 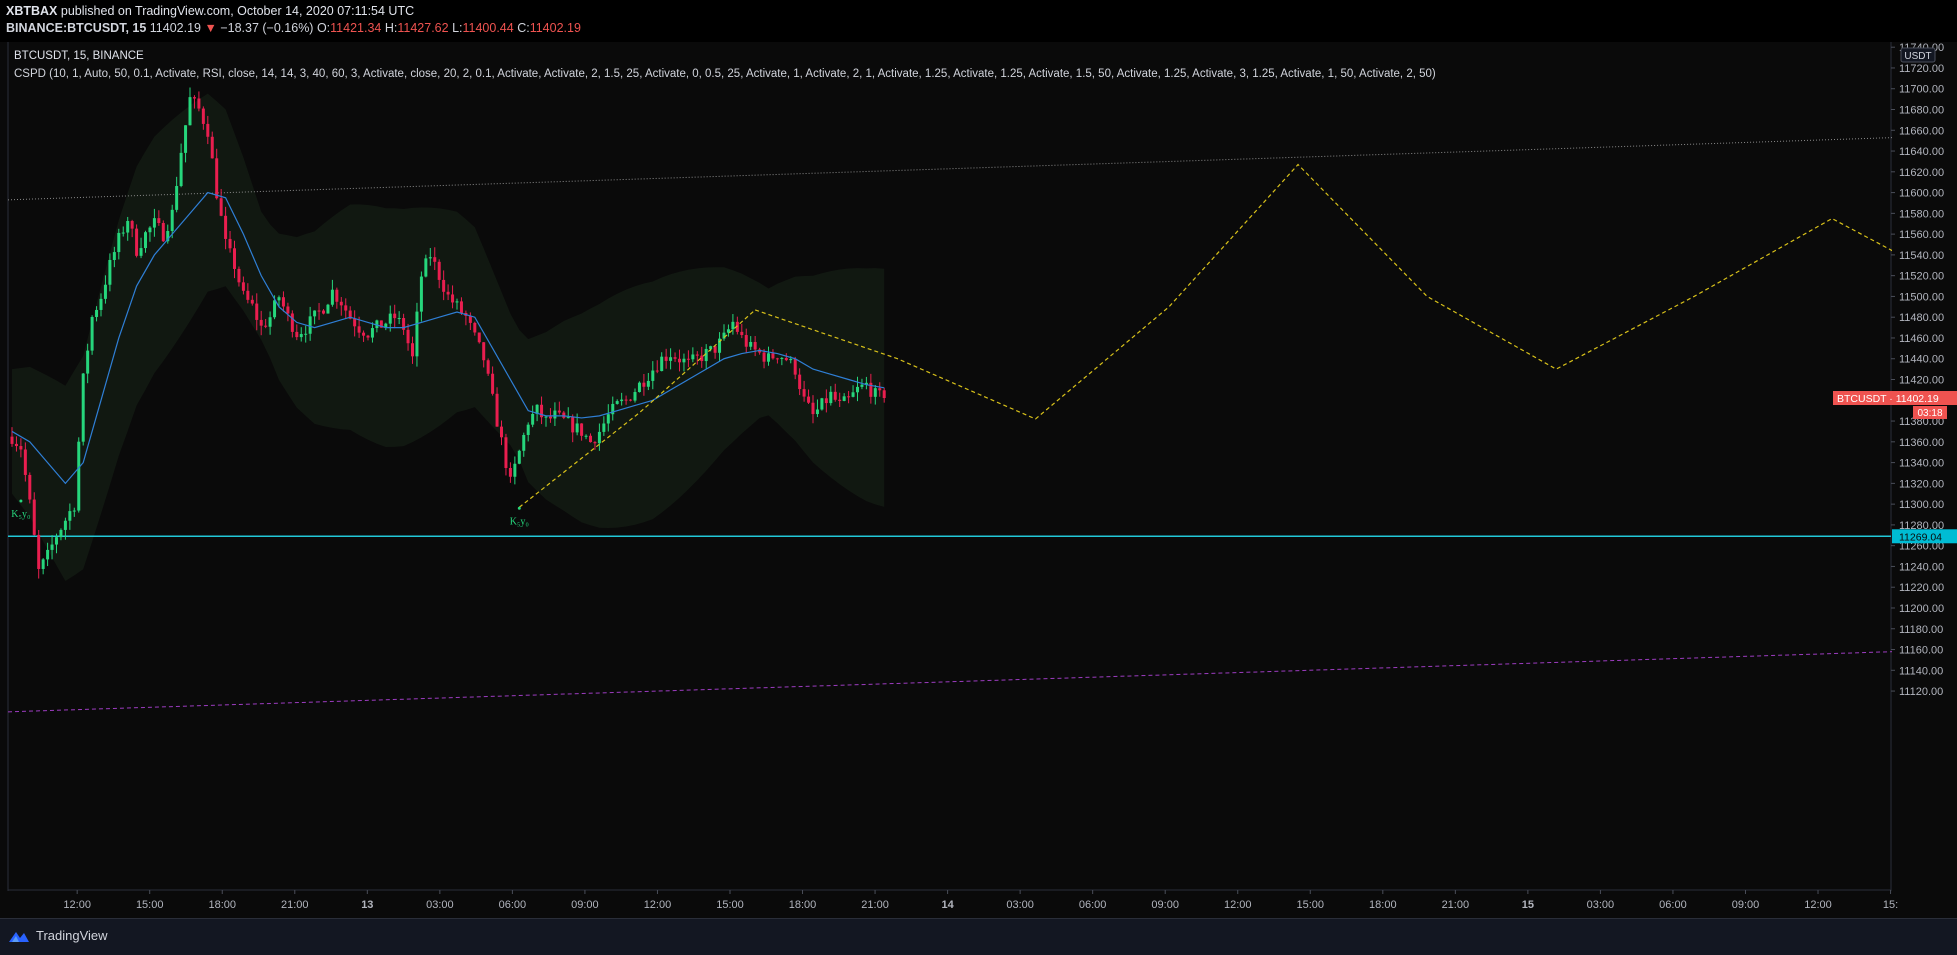 What do you see at coordinates (267, 28) in the screenshot?
I see `price-change: −18.37 (−0.16%)` at bounding box center [267, 28].